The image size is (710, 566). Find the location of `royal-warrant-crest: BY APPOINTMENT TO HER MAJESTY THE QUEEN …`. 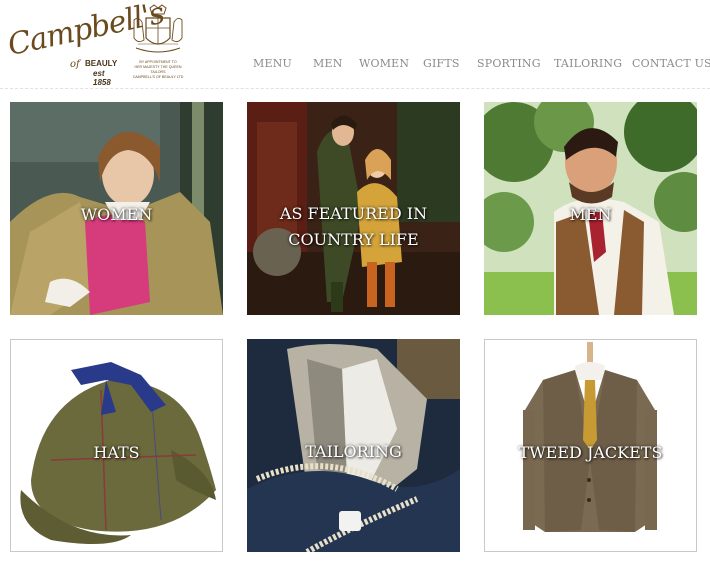

royal-warrant-crest: BY APPOINTMENT TO HER MAJESTY THE QUEEN … is located at coordinates (158, 41).